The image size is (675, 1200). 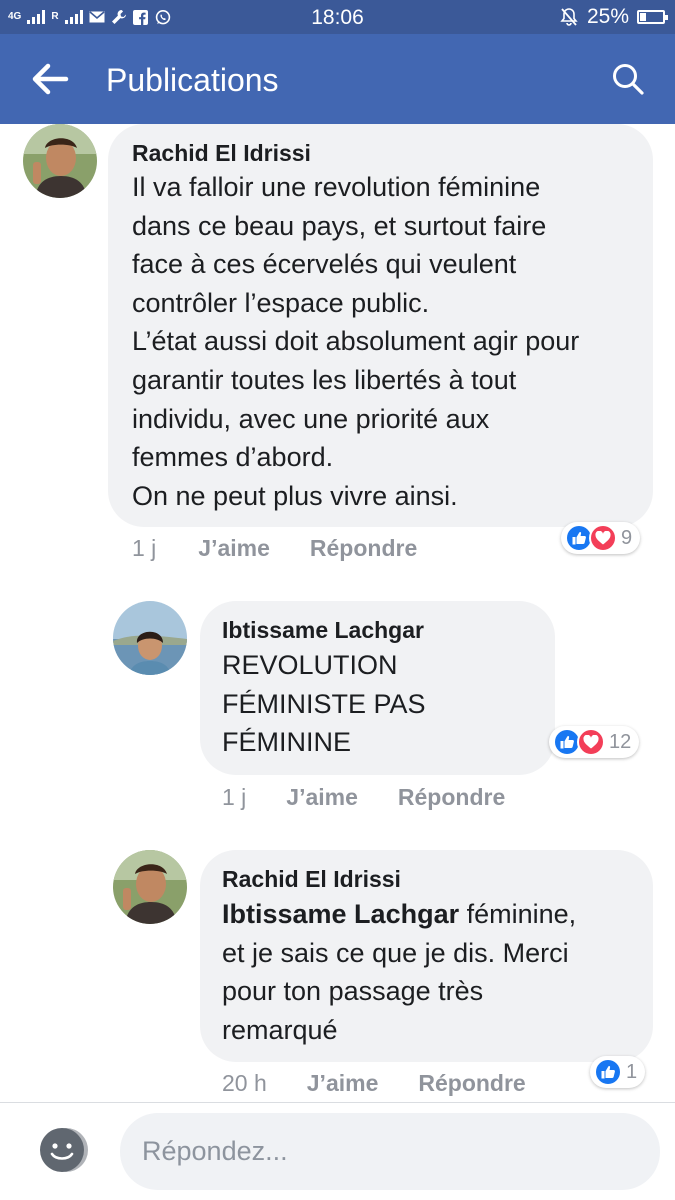 I want to click on comment-time: 20 h, so click(x=244, y=1083).